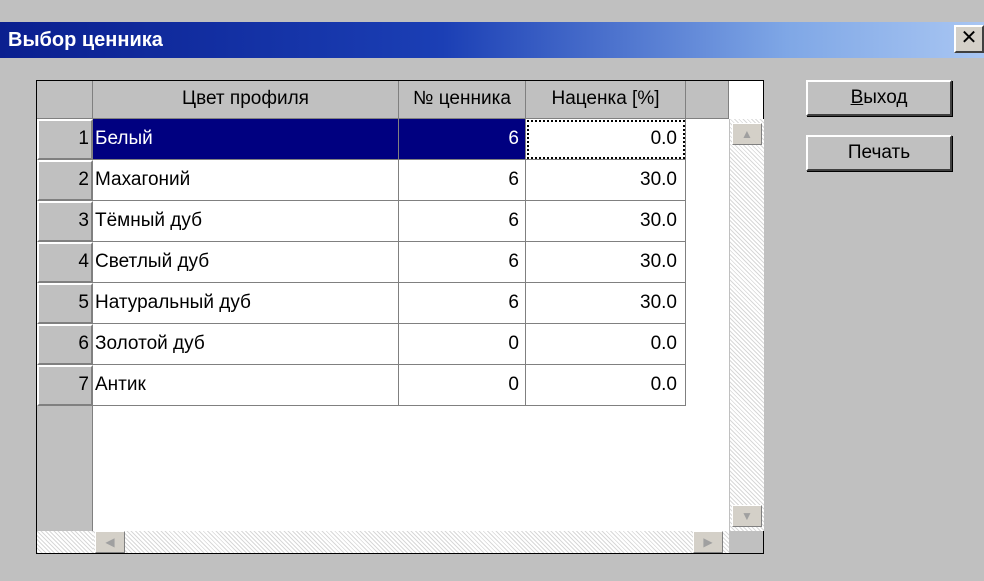 This screenshot has width=984, height=581. I want to click on print-button: Печать, so click(879, 153).